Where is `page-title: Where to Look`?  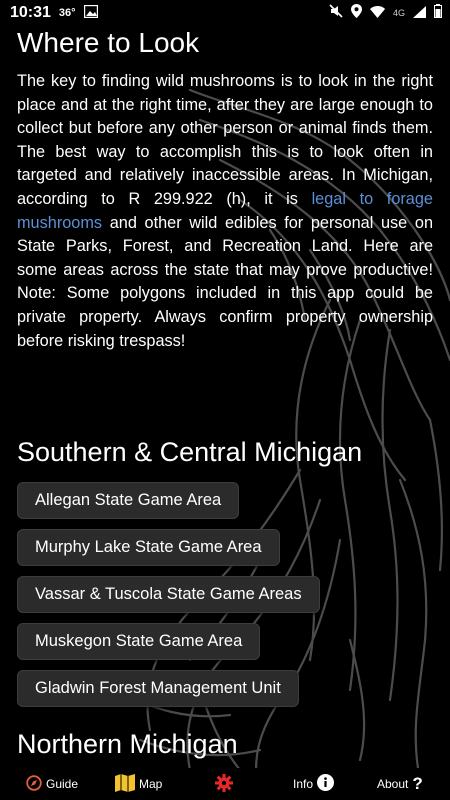 page-title: Where to Look is located at coordinates (108, 42).